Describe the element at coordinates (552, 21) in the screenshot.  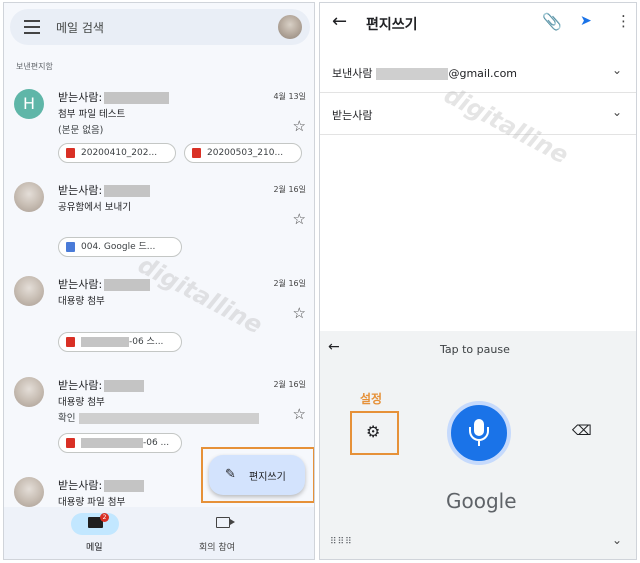
I see `paperclip-icon: 📎` at that location.